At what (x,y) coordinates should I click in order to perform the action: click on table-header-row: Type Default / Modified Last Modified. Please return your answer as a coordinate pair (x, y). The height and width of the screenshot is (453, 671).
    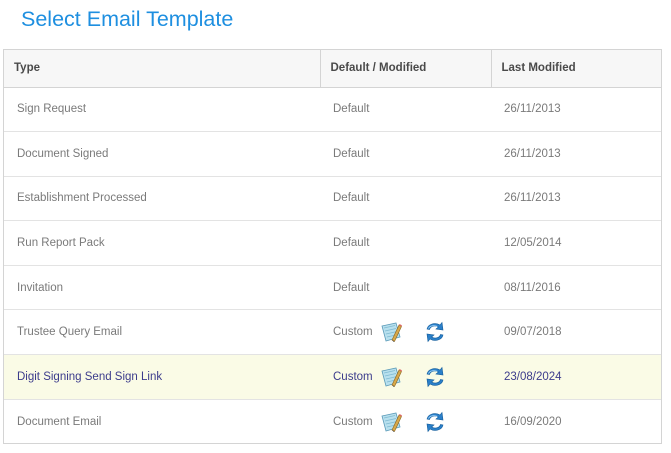
    Looking at the image, I should click on (332, 69).